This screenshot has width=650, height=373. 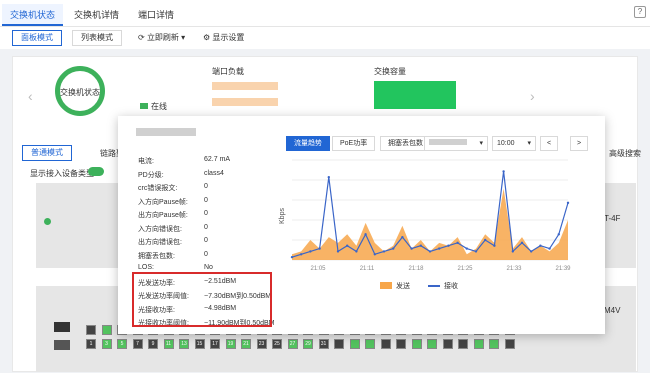 What do you see at coordinates (47, 221) in the screenshot?
I see `device-online-icon` at bounding box center [47, 221].